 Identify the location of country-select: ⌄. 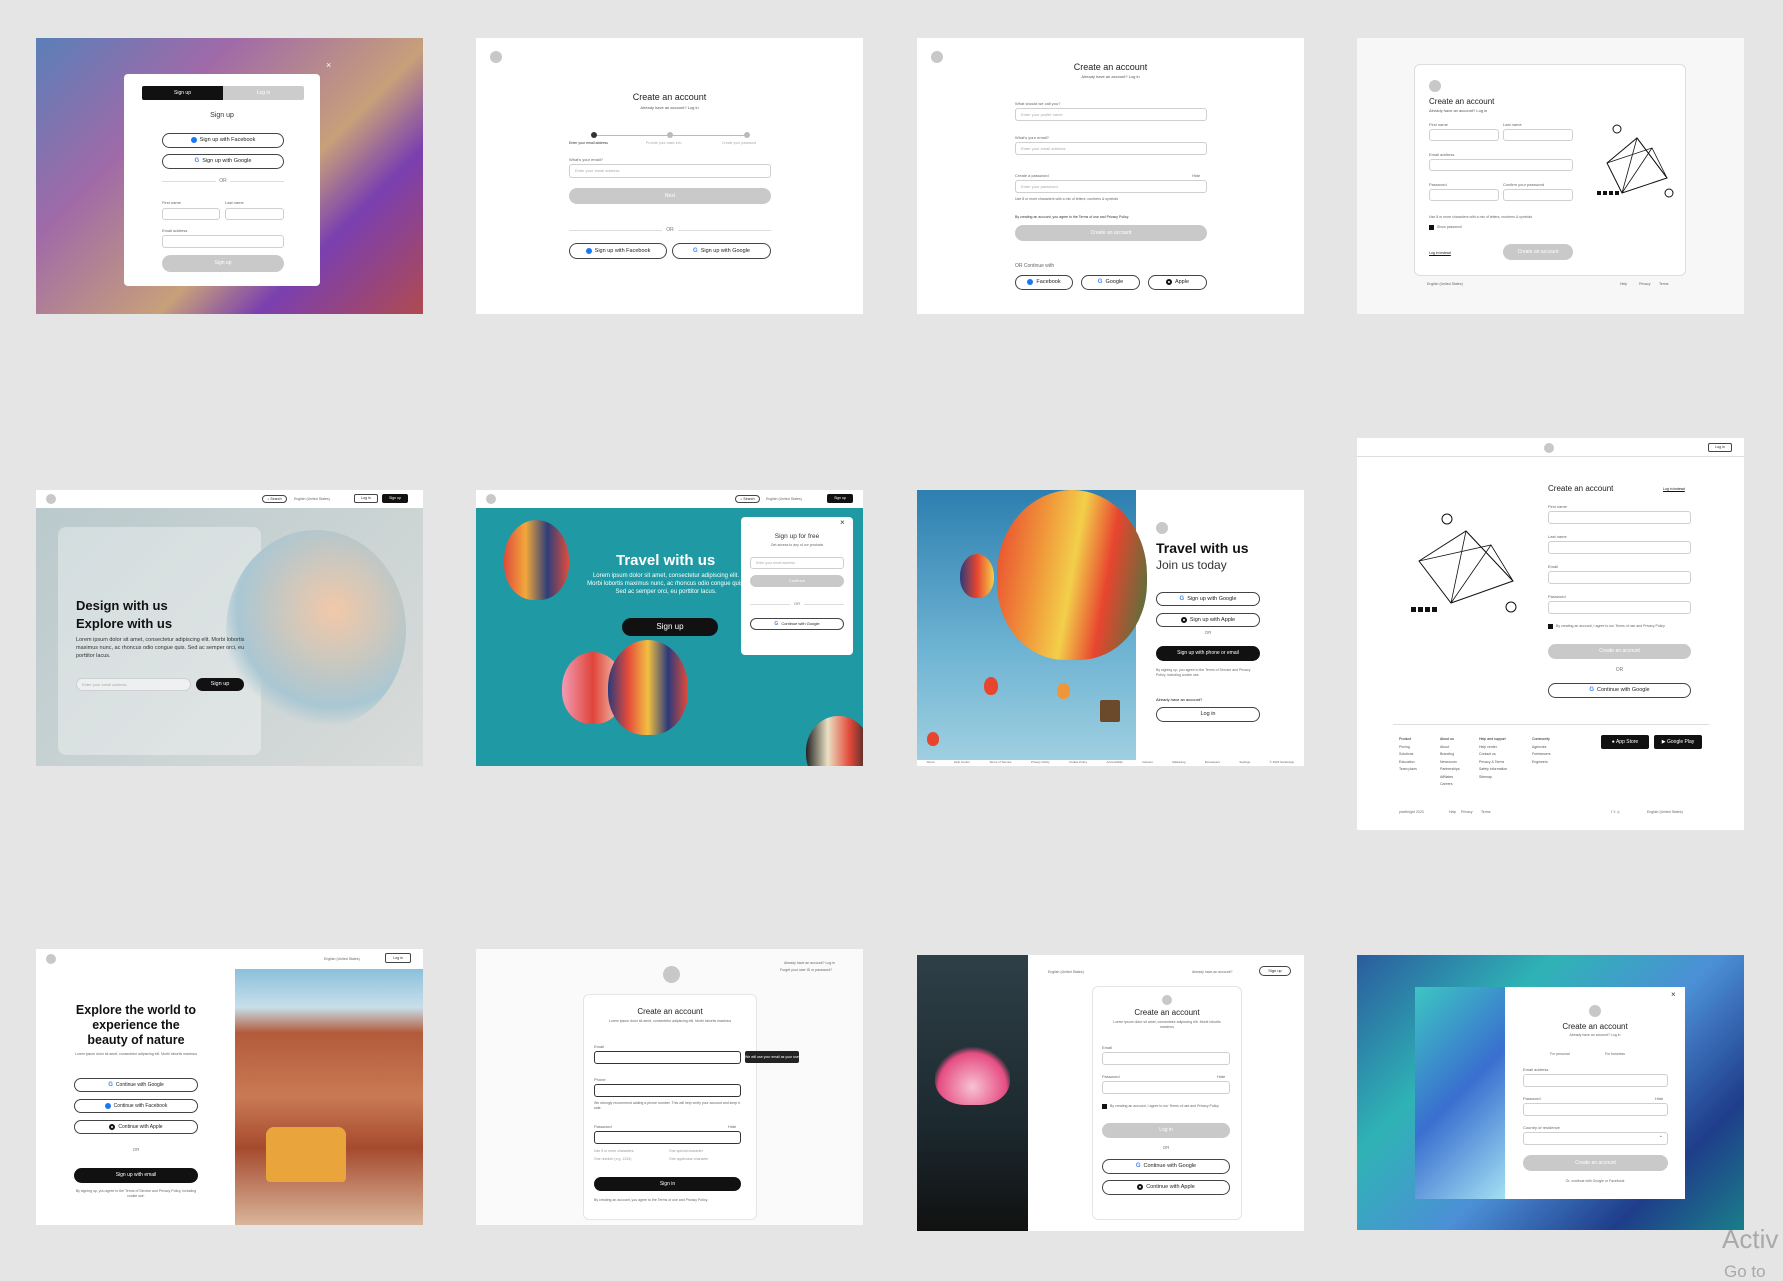
(1595, 1138).